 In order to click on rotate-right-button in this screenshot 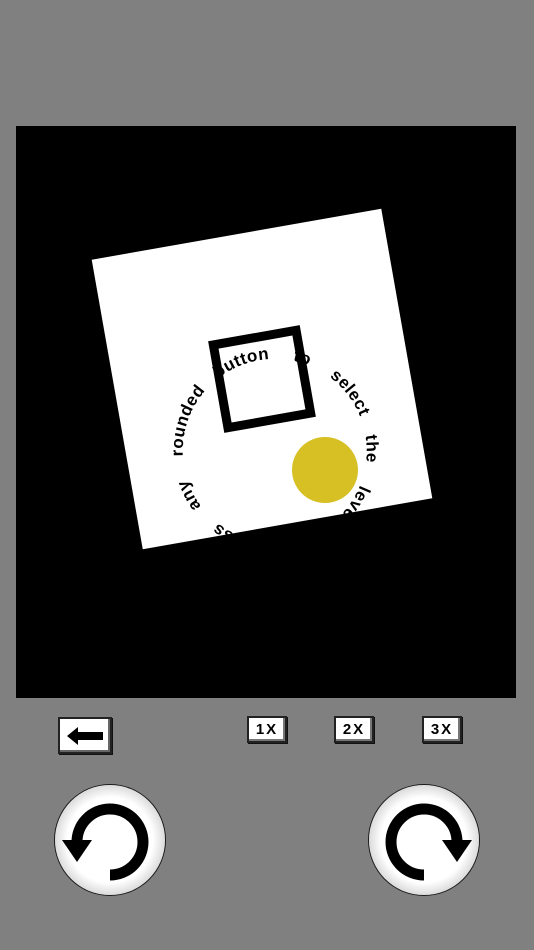, I will do `click(424, 840)`.